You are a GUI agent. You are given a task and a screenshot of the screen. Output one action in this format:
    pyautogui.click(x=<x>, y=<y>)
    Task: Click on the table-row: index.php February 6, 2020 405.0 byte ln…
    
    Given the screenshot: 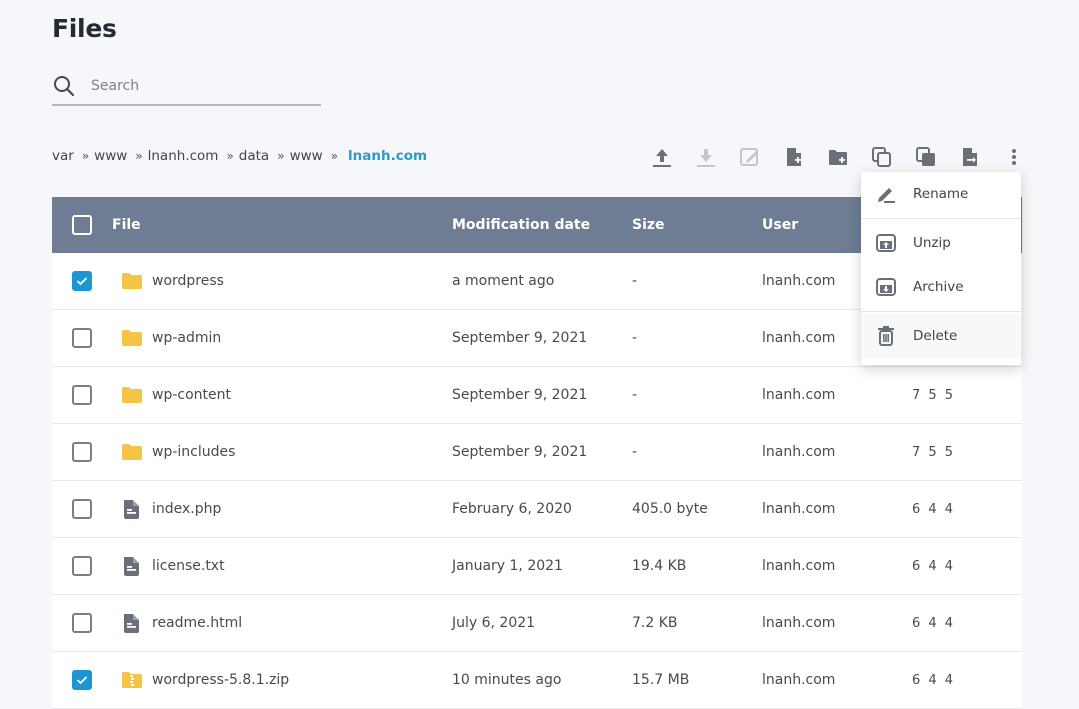 What is the action you would take?
    pyautogui.click(x=537, y=509)
    